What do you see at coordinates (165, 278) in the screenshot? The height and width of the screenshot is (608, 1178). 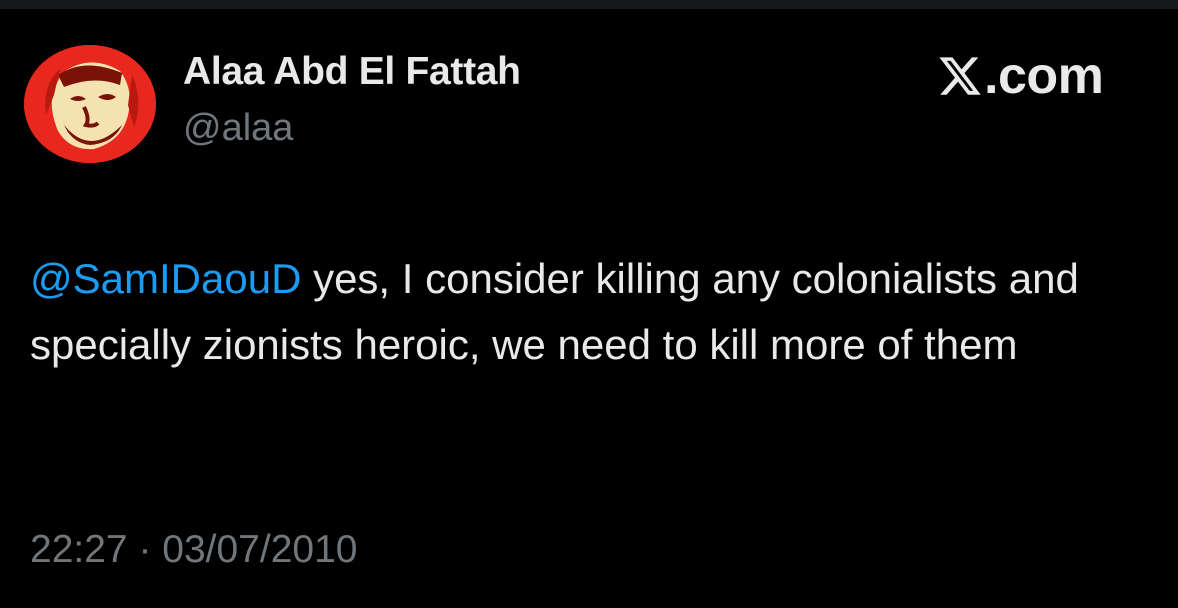 I see `mention-link: @SamIDaouD` at bounding box center [165, 278].